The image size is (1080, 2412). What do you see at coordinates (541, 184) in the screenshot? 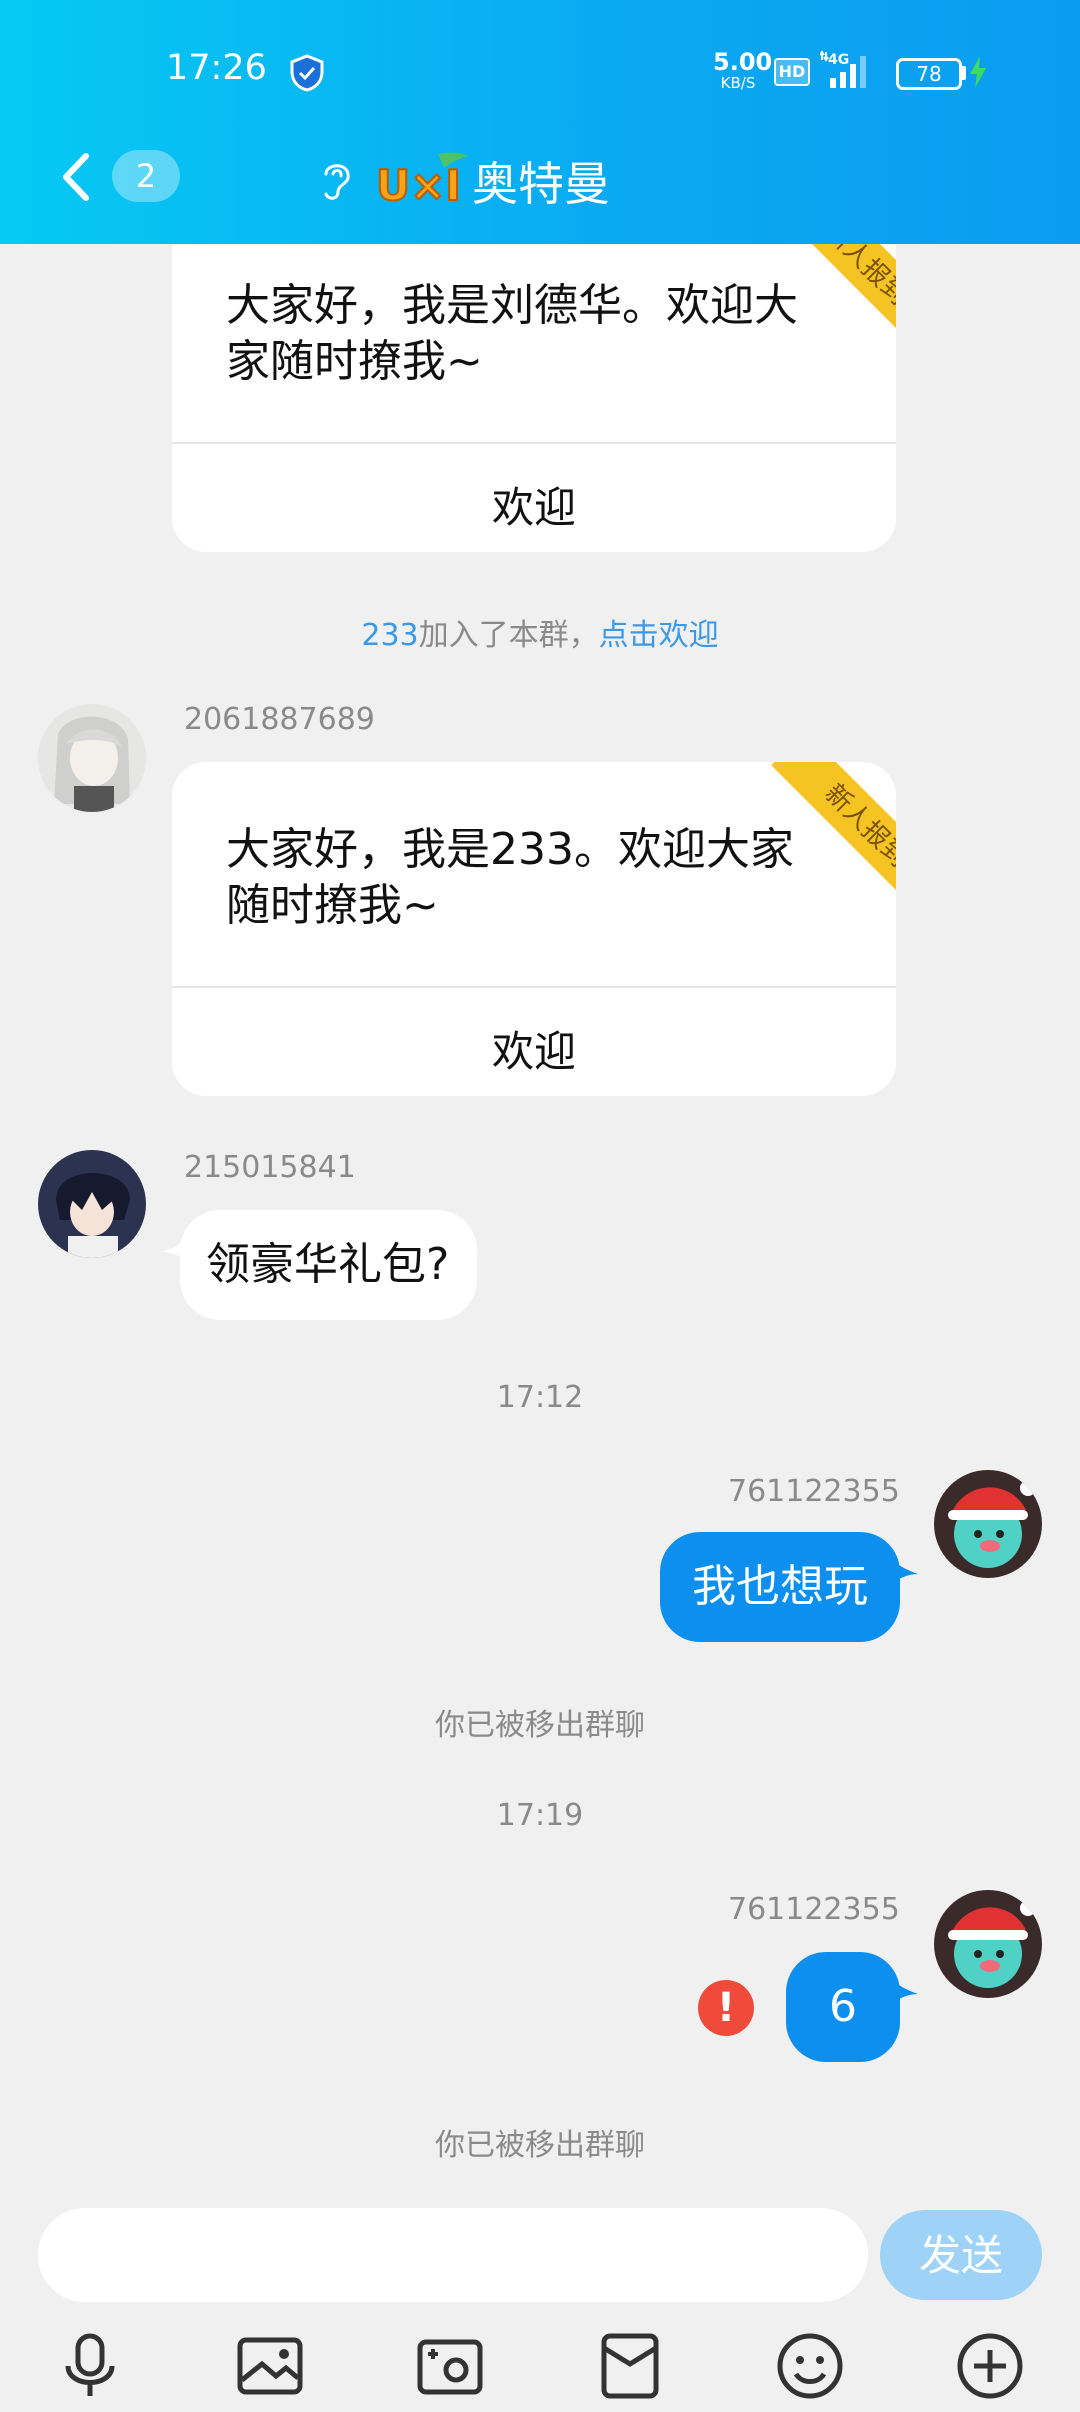
I see `chat-title: 奥特曼` at bounding box center [541, 184].